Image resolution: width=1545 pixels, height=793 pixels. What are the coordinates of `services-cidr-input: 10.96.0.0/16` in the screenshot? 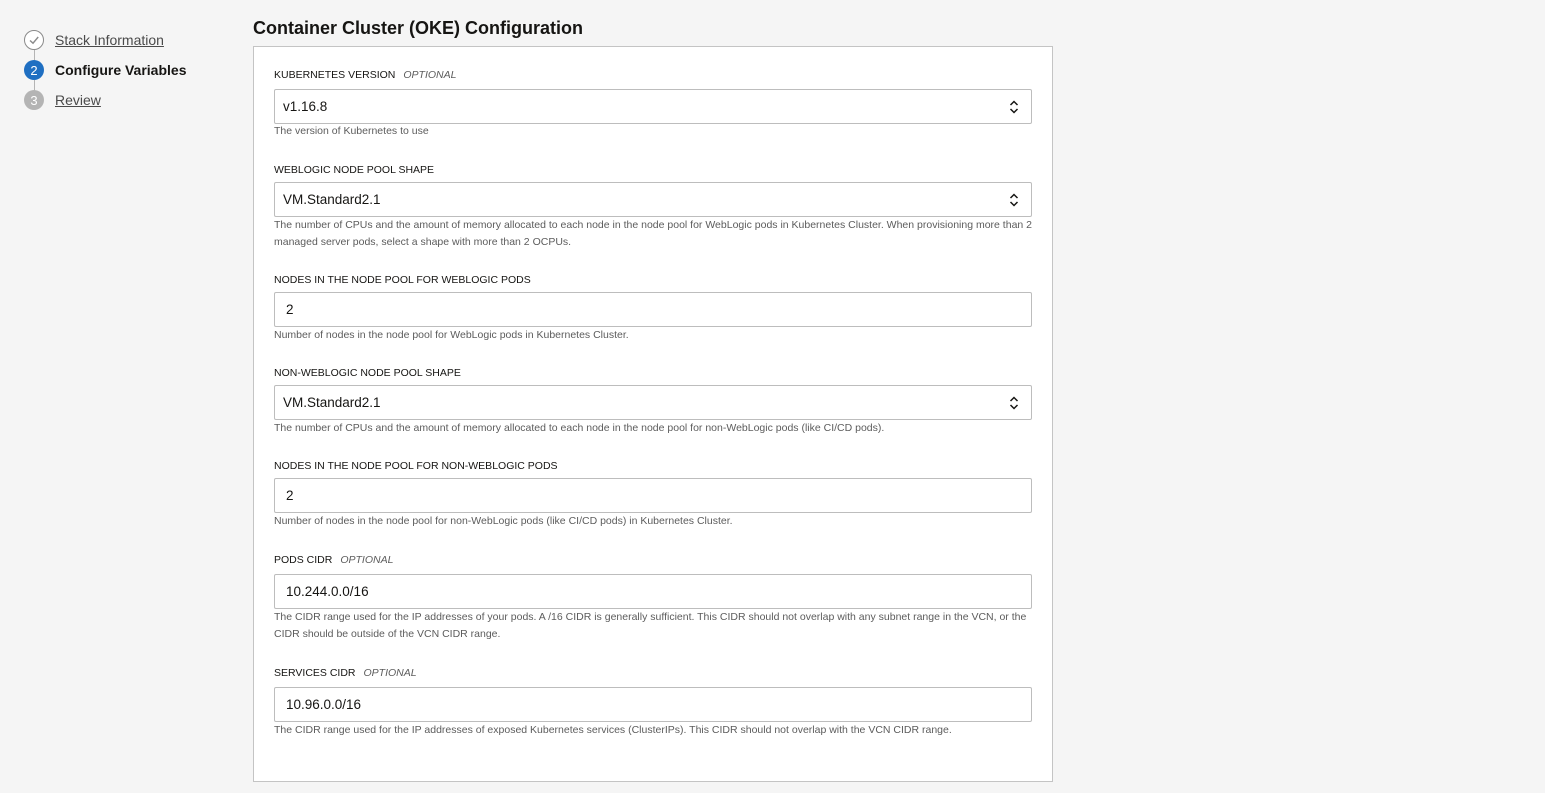 It's located at (653, 704).